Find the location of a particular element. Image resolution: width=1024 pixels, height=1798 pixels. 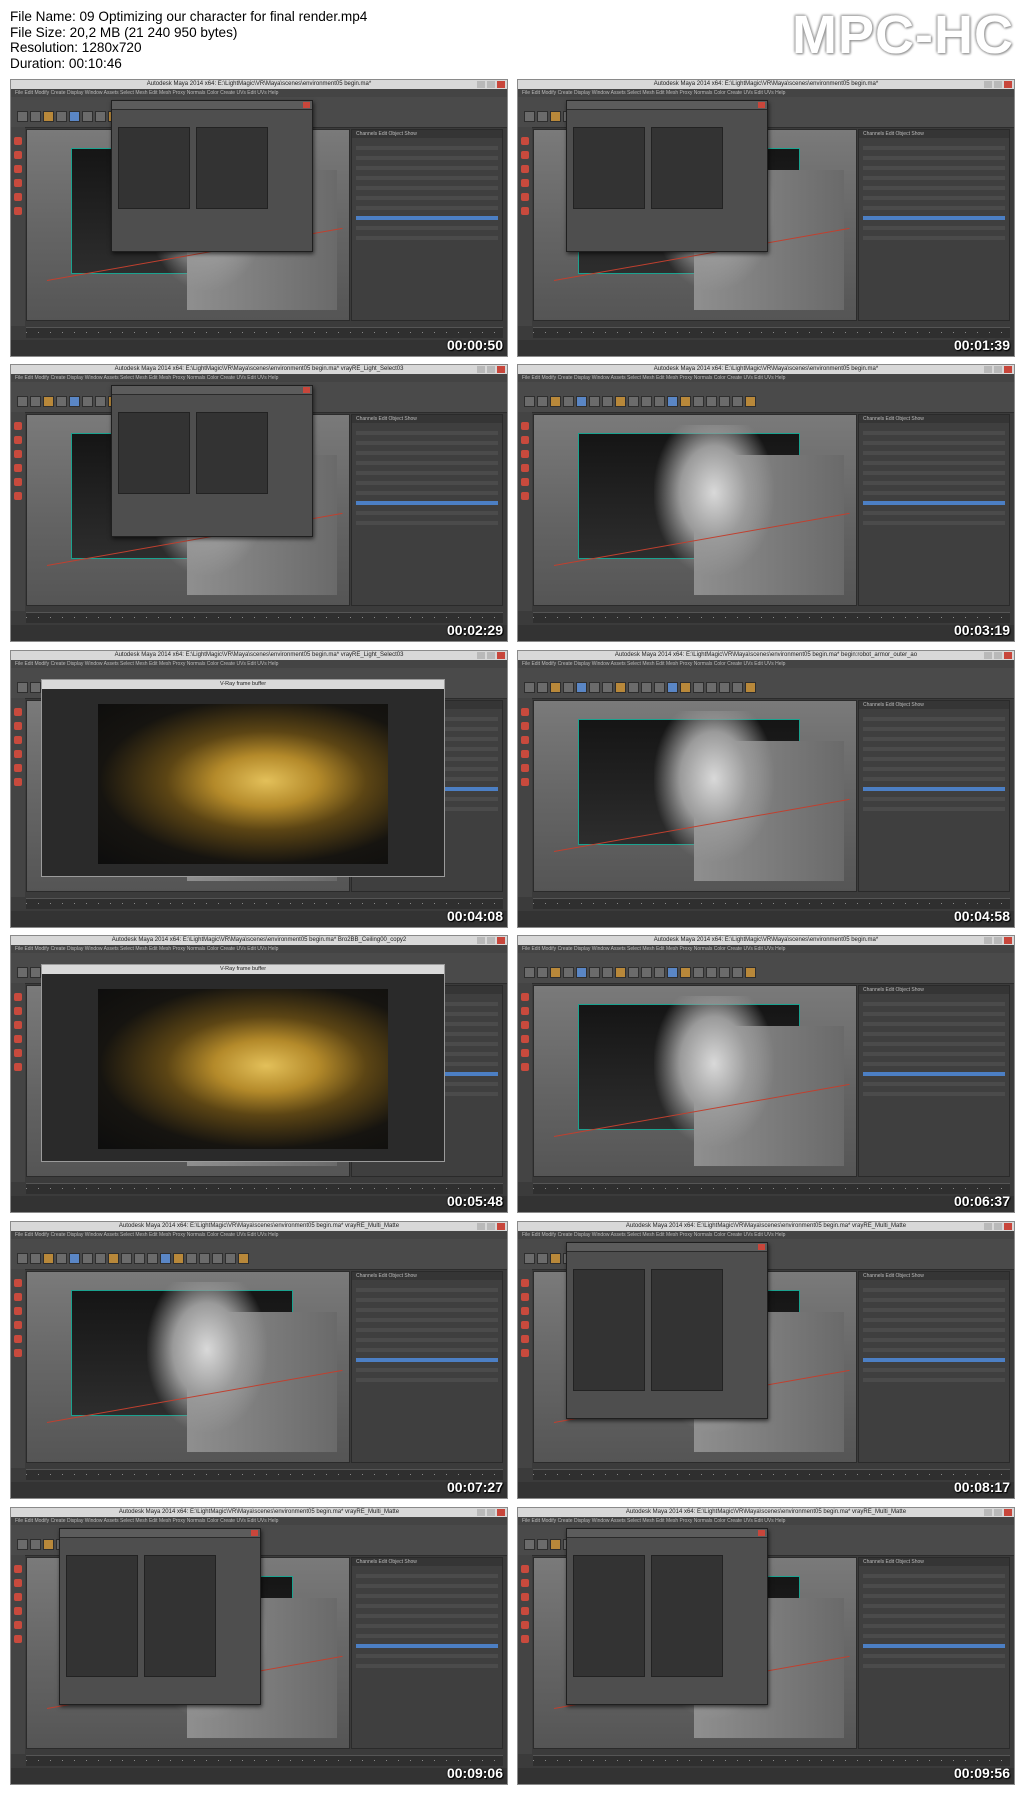

dialog-title is located at coordinates (212, 105).